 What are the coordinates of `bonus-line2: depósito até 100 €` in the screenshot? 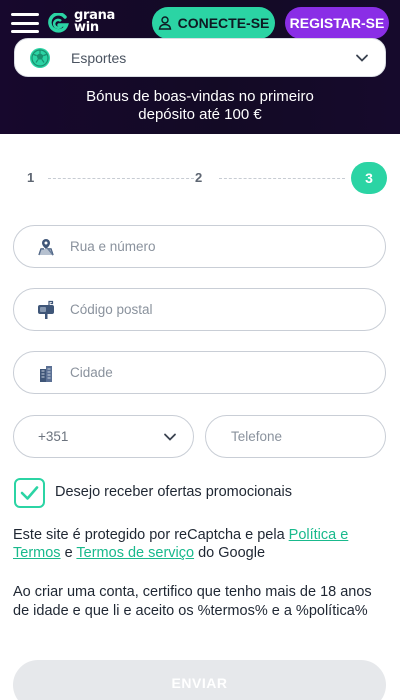 It's located at (200, 114).